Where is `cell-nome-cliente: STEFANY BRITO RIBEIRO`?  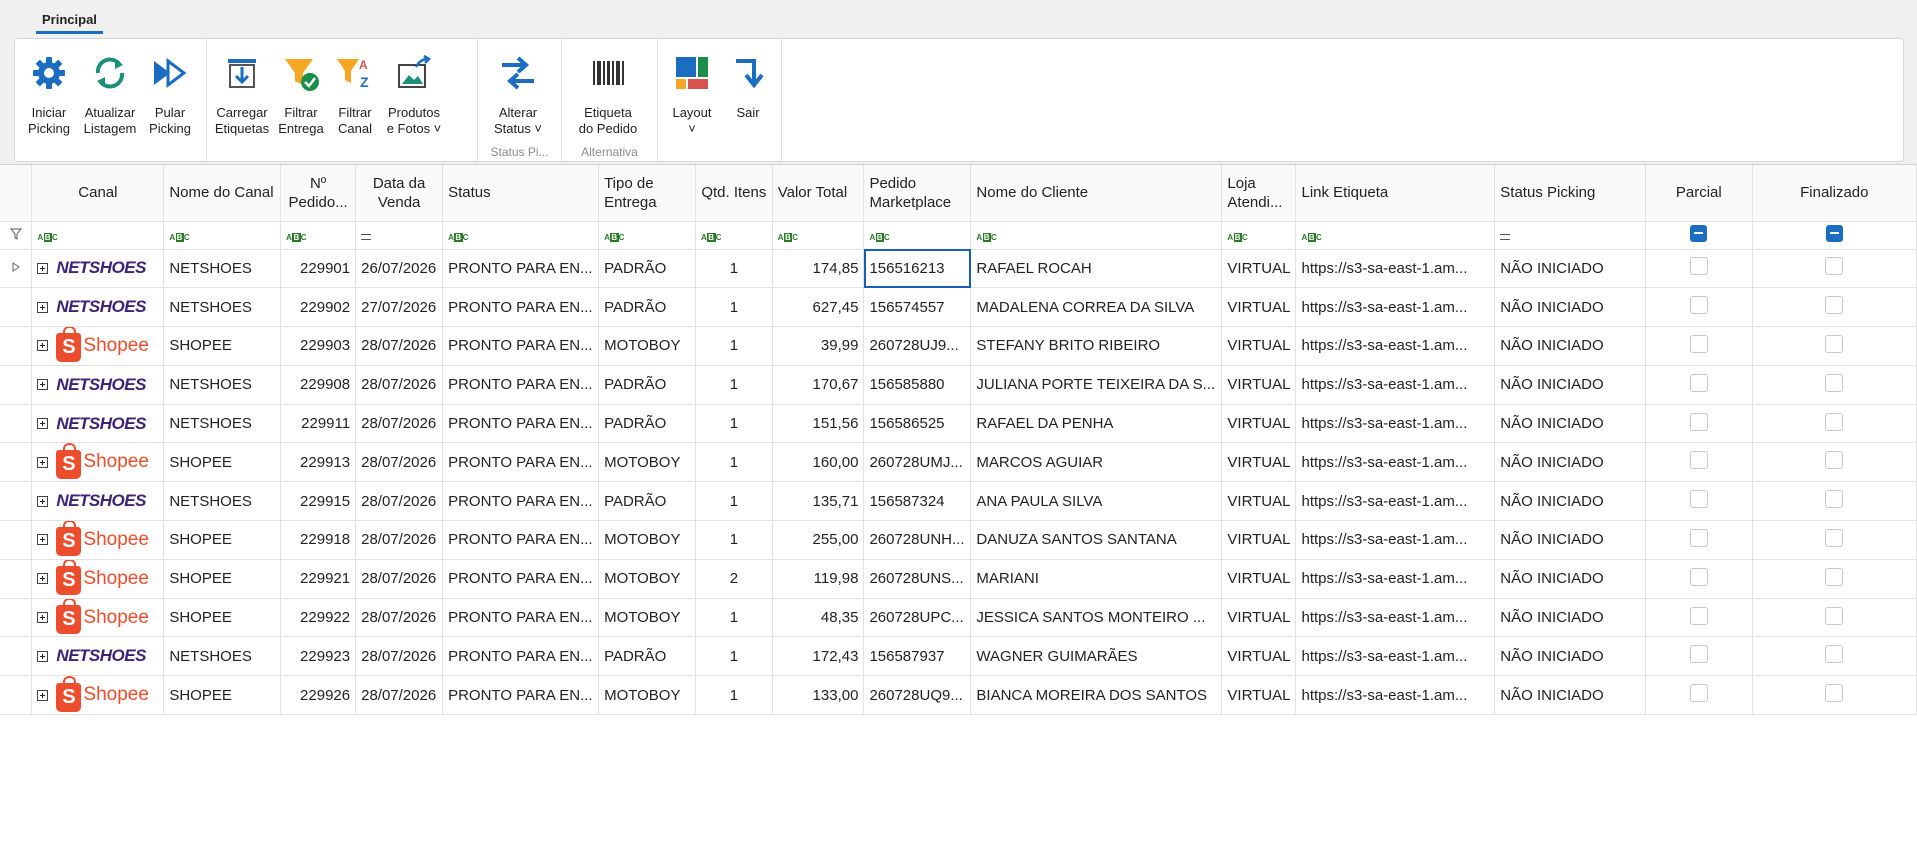
cell-nome-cliente: STEFANY BRITO RIBEIRO is located at coordinates (1096, 346).